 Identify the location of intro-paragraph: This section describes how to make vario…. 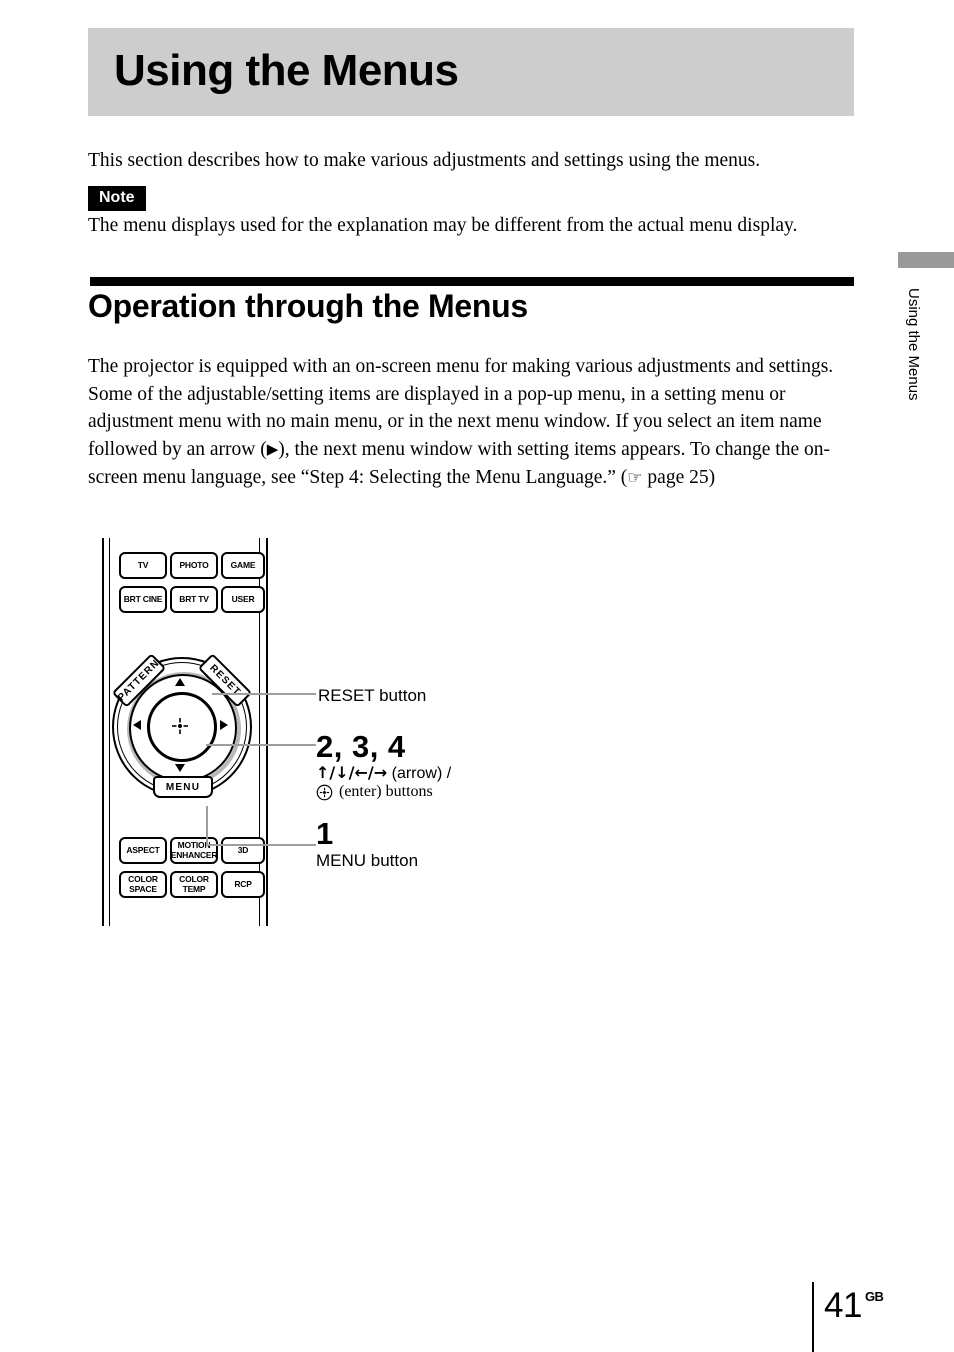
(424, 160).